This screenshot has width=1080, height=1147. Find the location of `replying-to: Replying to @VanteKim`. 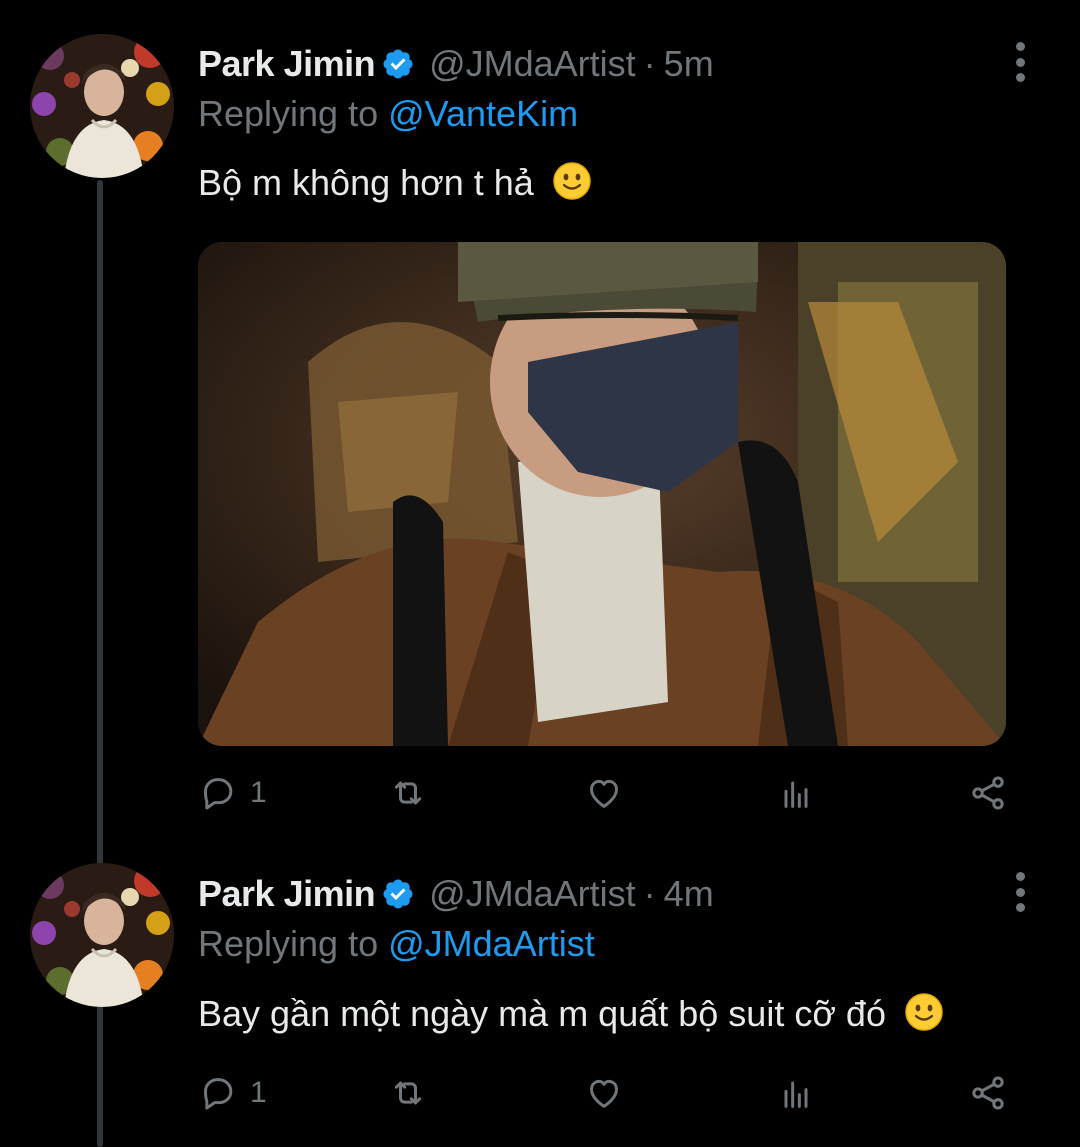

replying-to: Replying to @VanteKim is located at coordinates (388, 114).